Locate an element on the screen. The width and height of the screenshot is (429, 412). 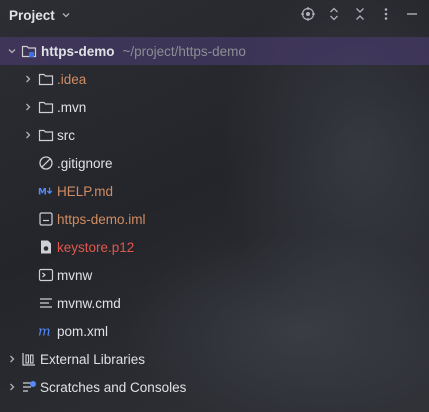
more-icon is located at coordinates (386, 14).